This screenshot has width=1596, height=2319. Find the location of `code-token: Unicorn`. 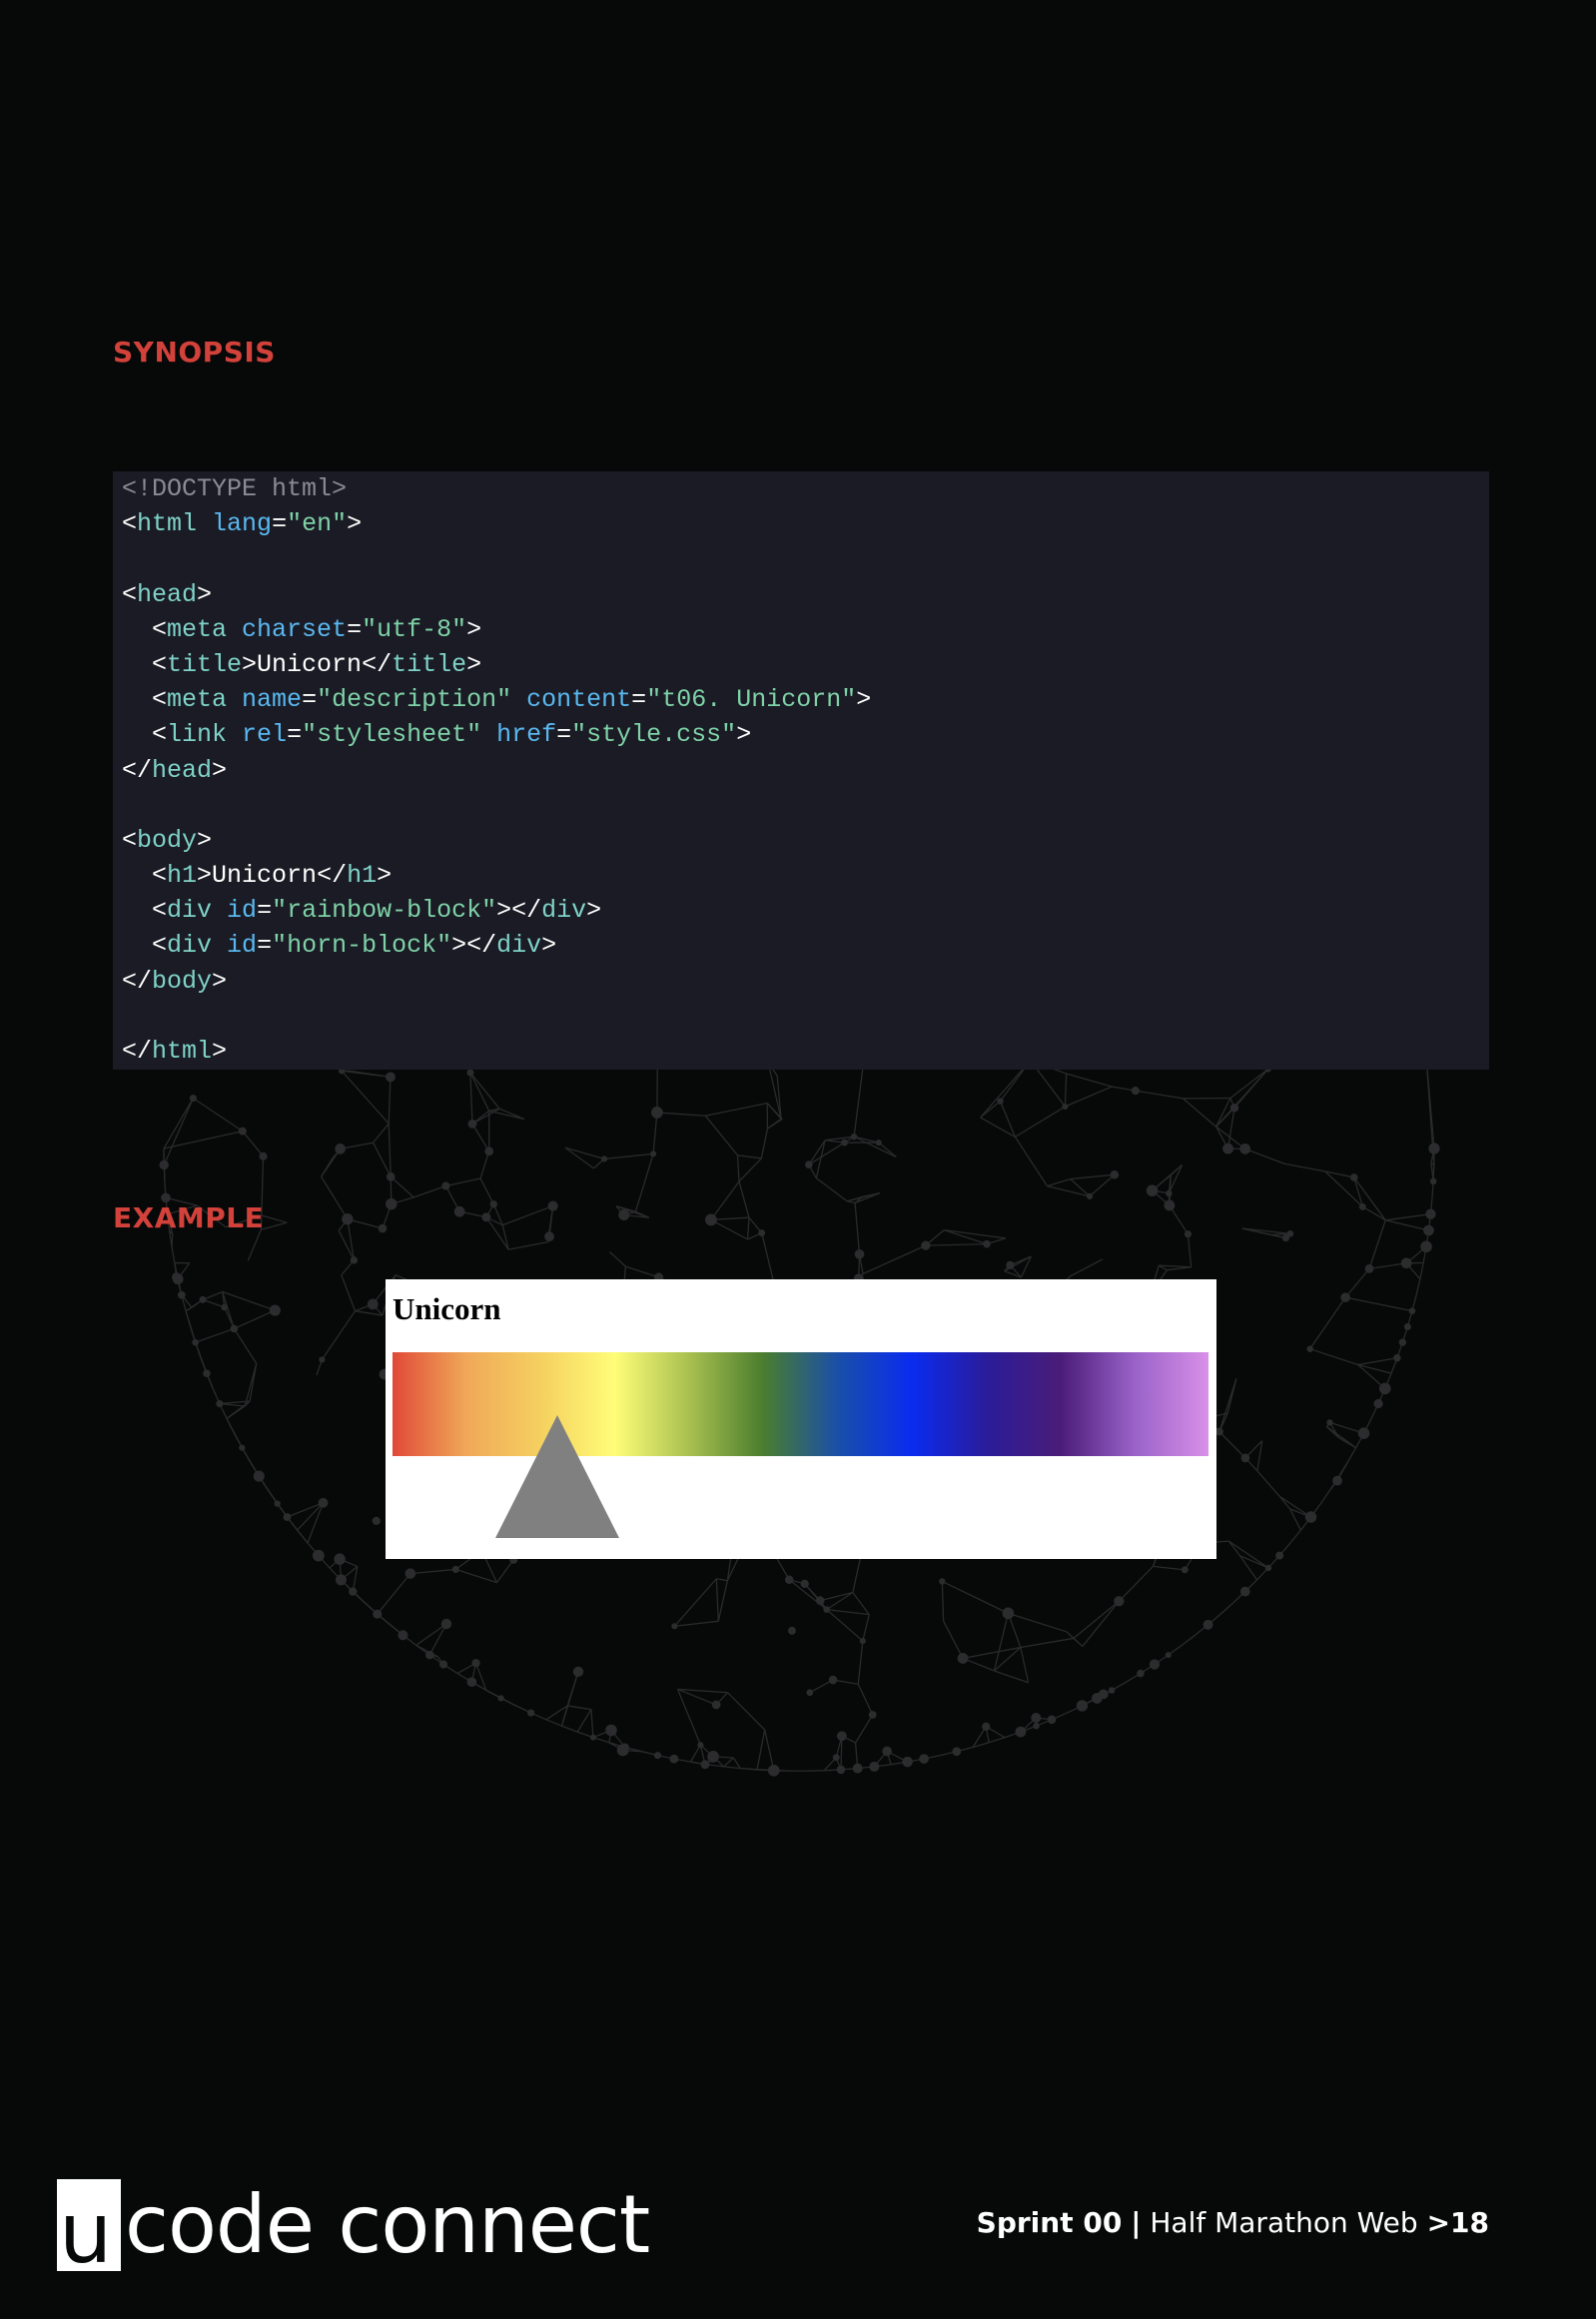

code-token: Unicorn is located at coordinates (265, 876).